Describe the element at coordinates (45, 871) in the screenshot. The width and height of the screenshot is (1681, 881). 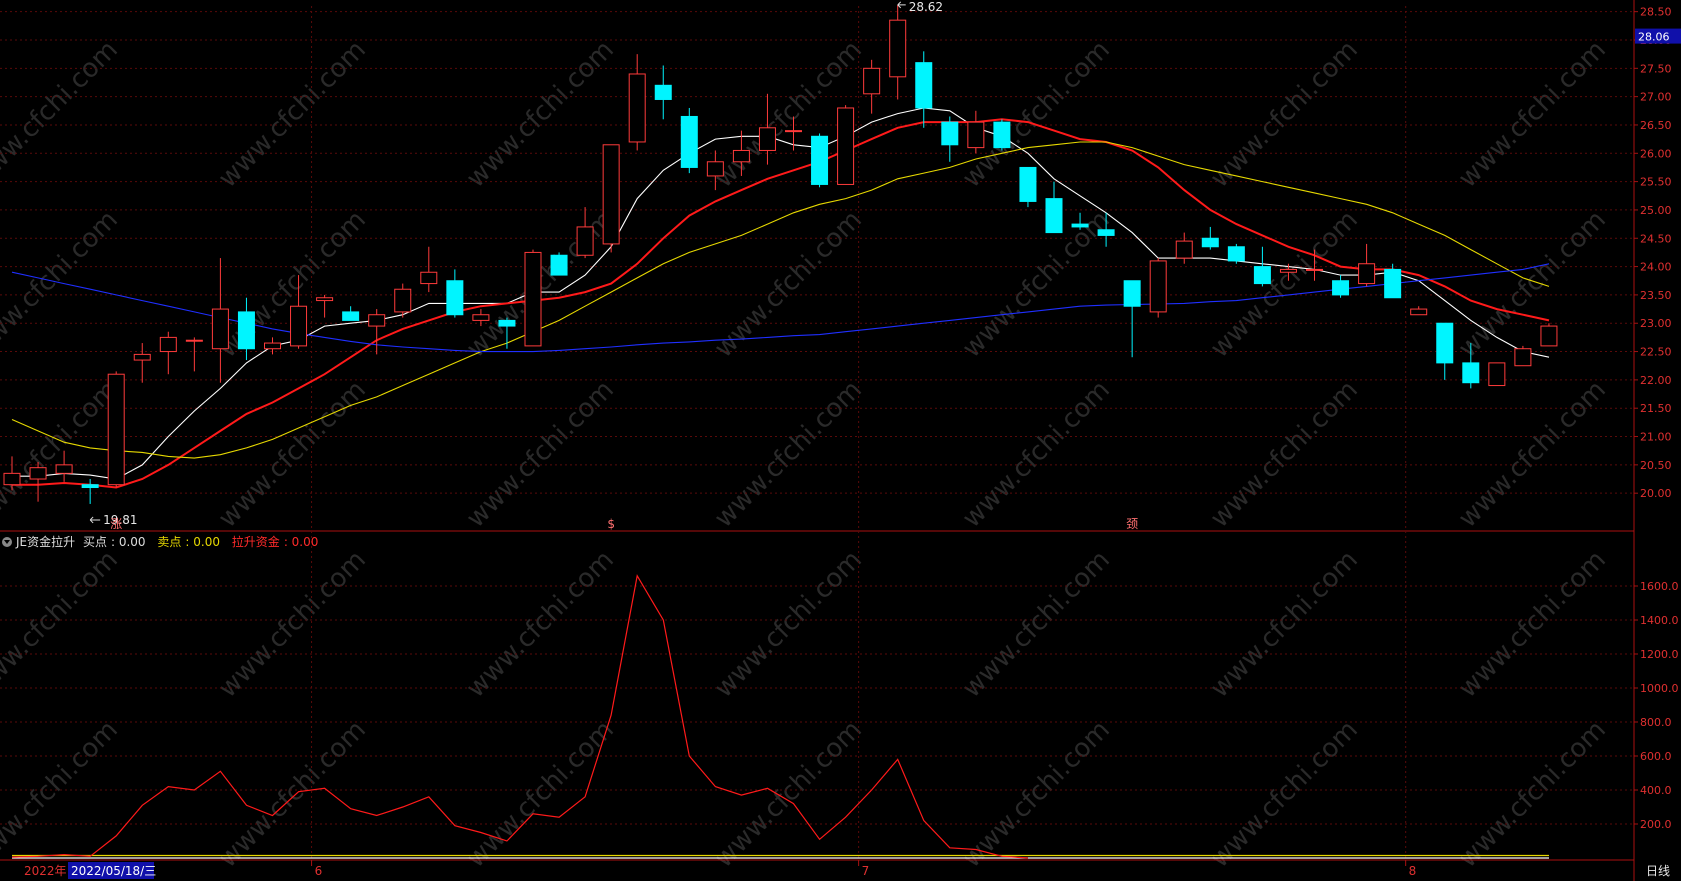
I see `year-label: 2022年` at that location.